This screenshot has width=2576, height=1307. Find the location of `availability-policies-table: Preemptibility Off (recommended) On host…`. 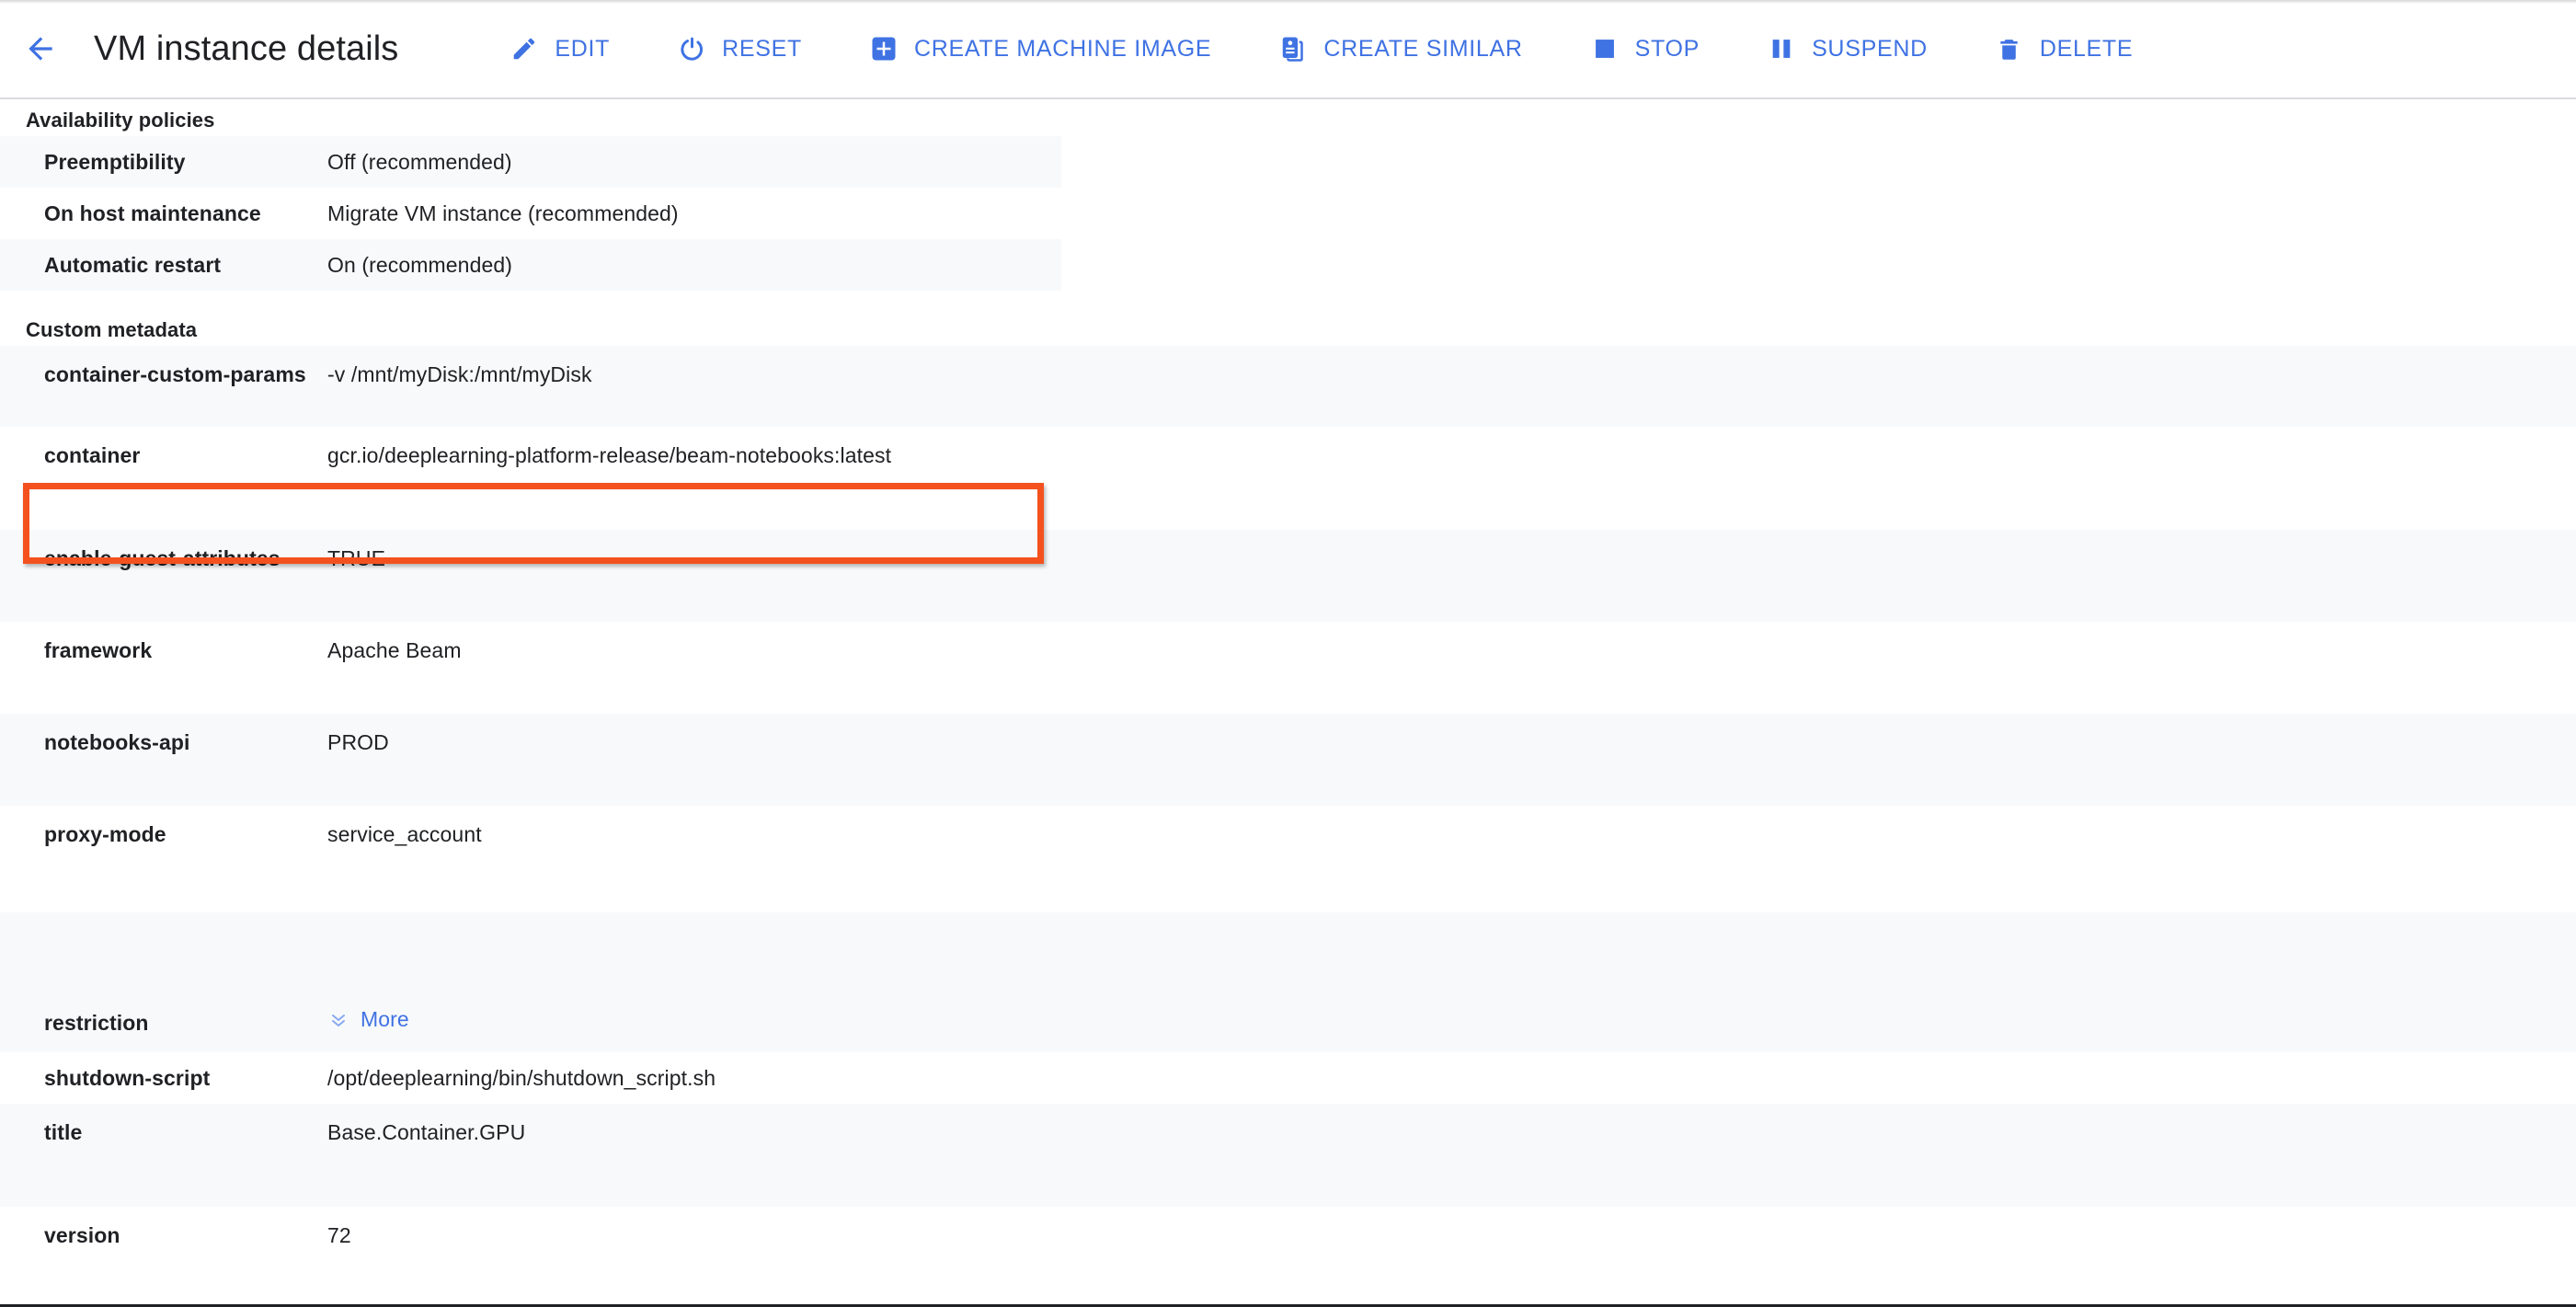

availability-policies-table: Preemptibility Off (recommended) On host… is located at coordinates (1288, 214).